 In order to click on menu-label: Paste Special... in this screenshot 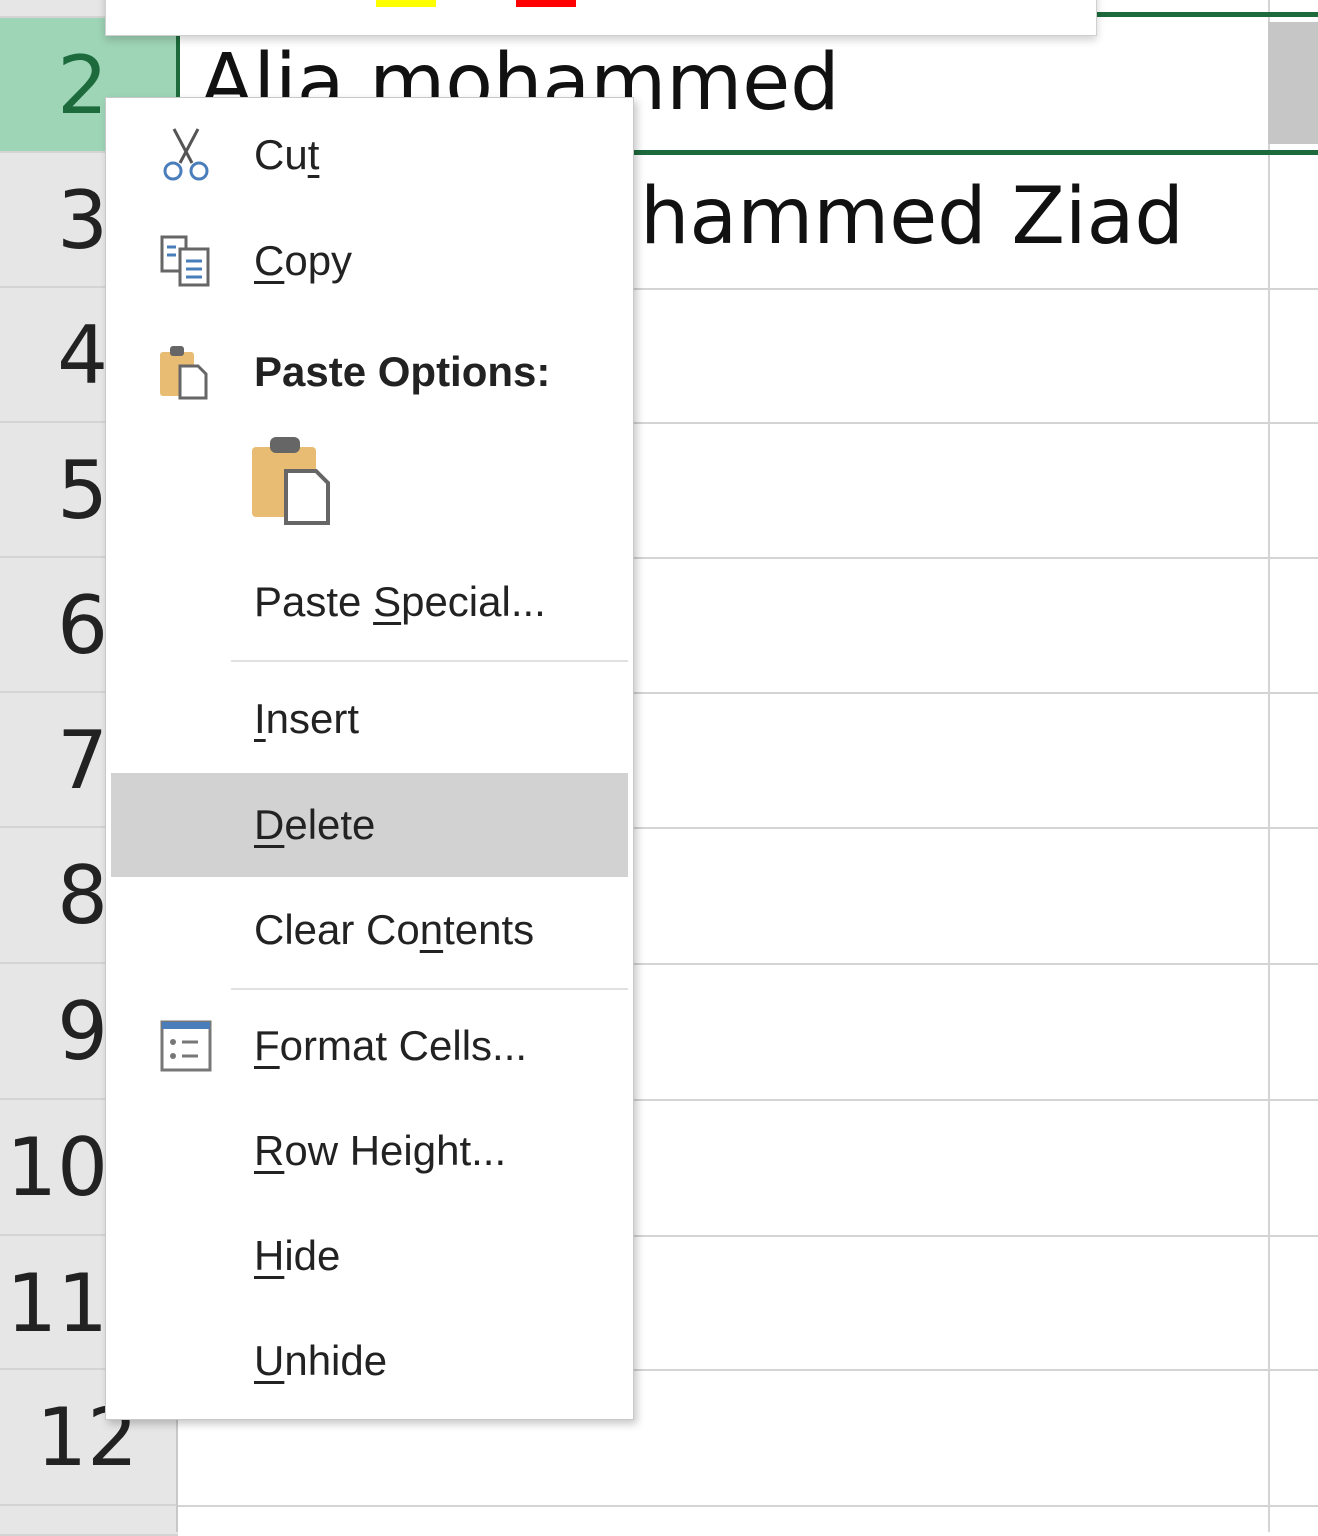, I will do `click(400, 601)`.